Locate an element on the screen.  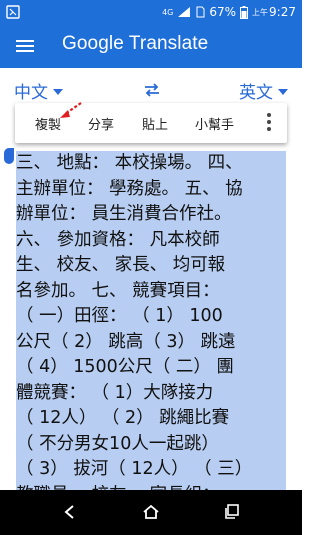
source-text-line: 名參加。 七、 競賽項目： is located at coordinates (151, 291).